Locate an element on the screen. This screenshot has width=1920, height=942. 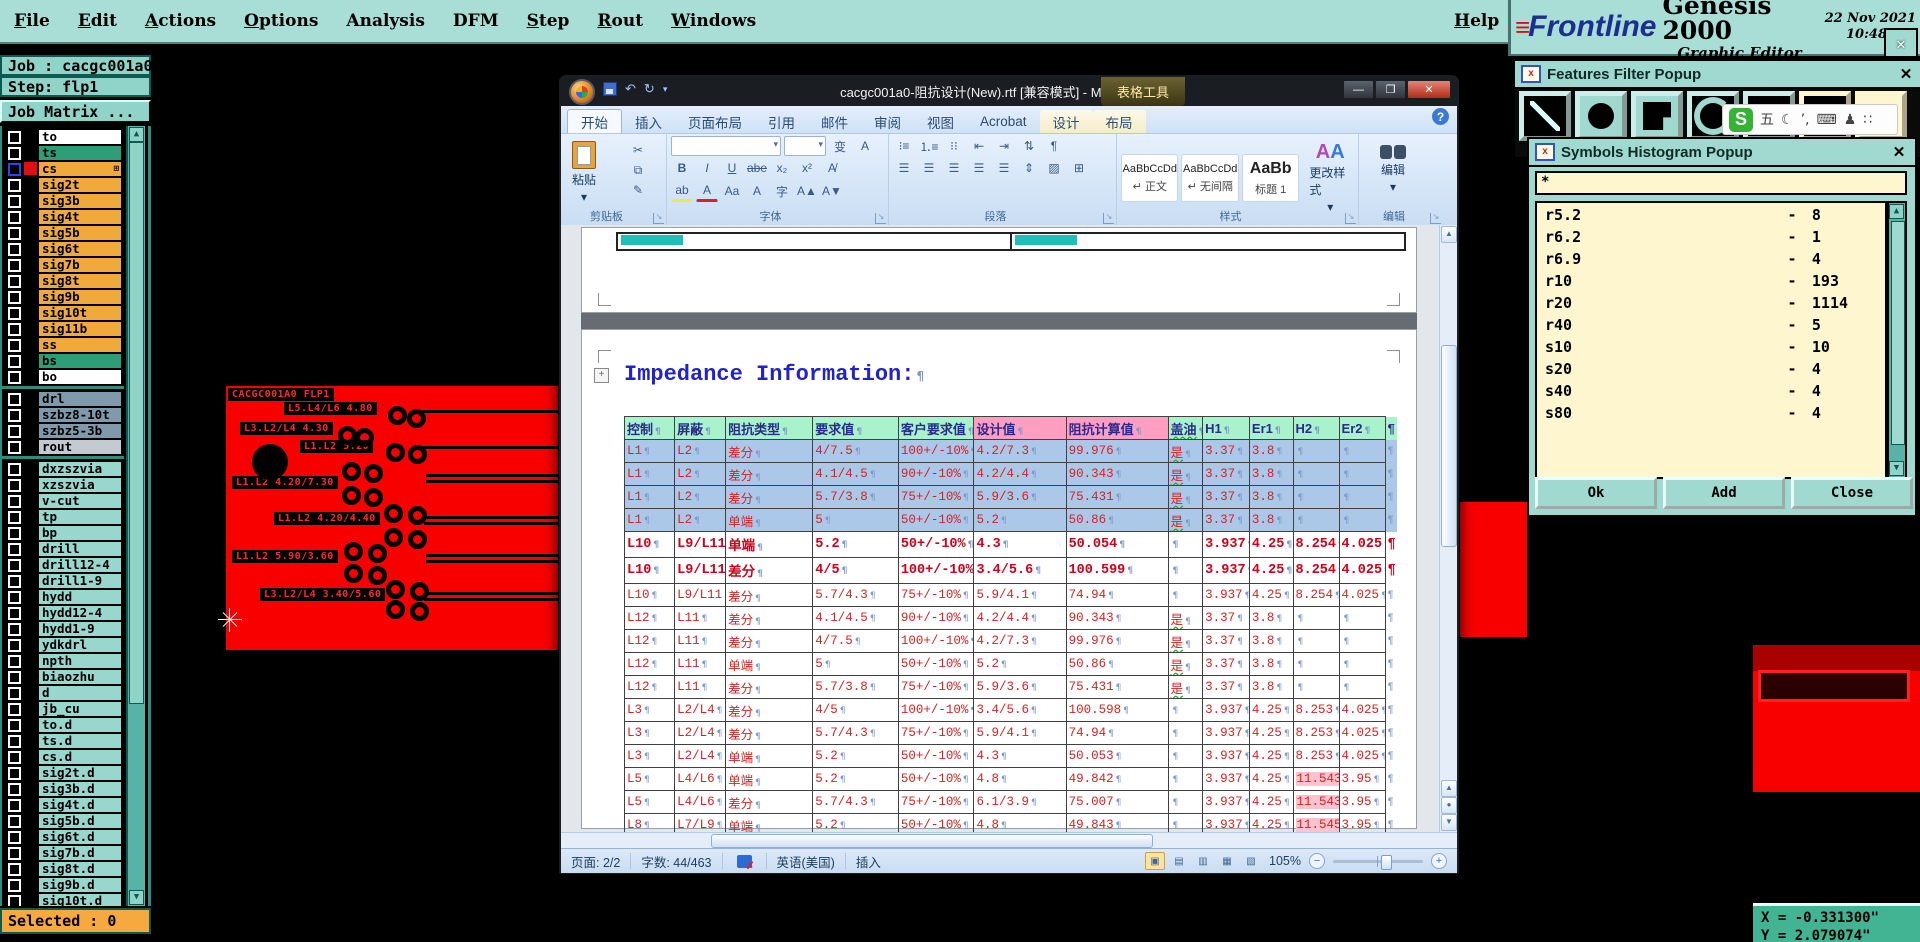
table-cell: 5 ¶ is located at coordinates (855, 664).